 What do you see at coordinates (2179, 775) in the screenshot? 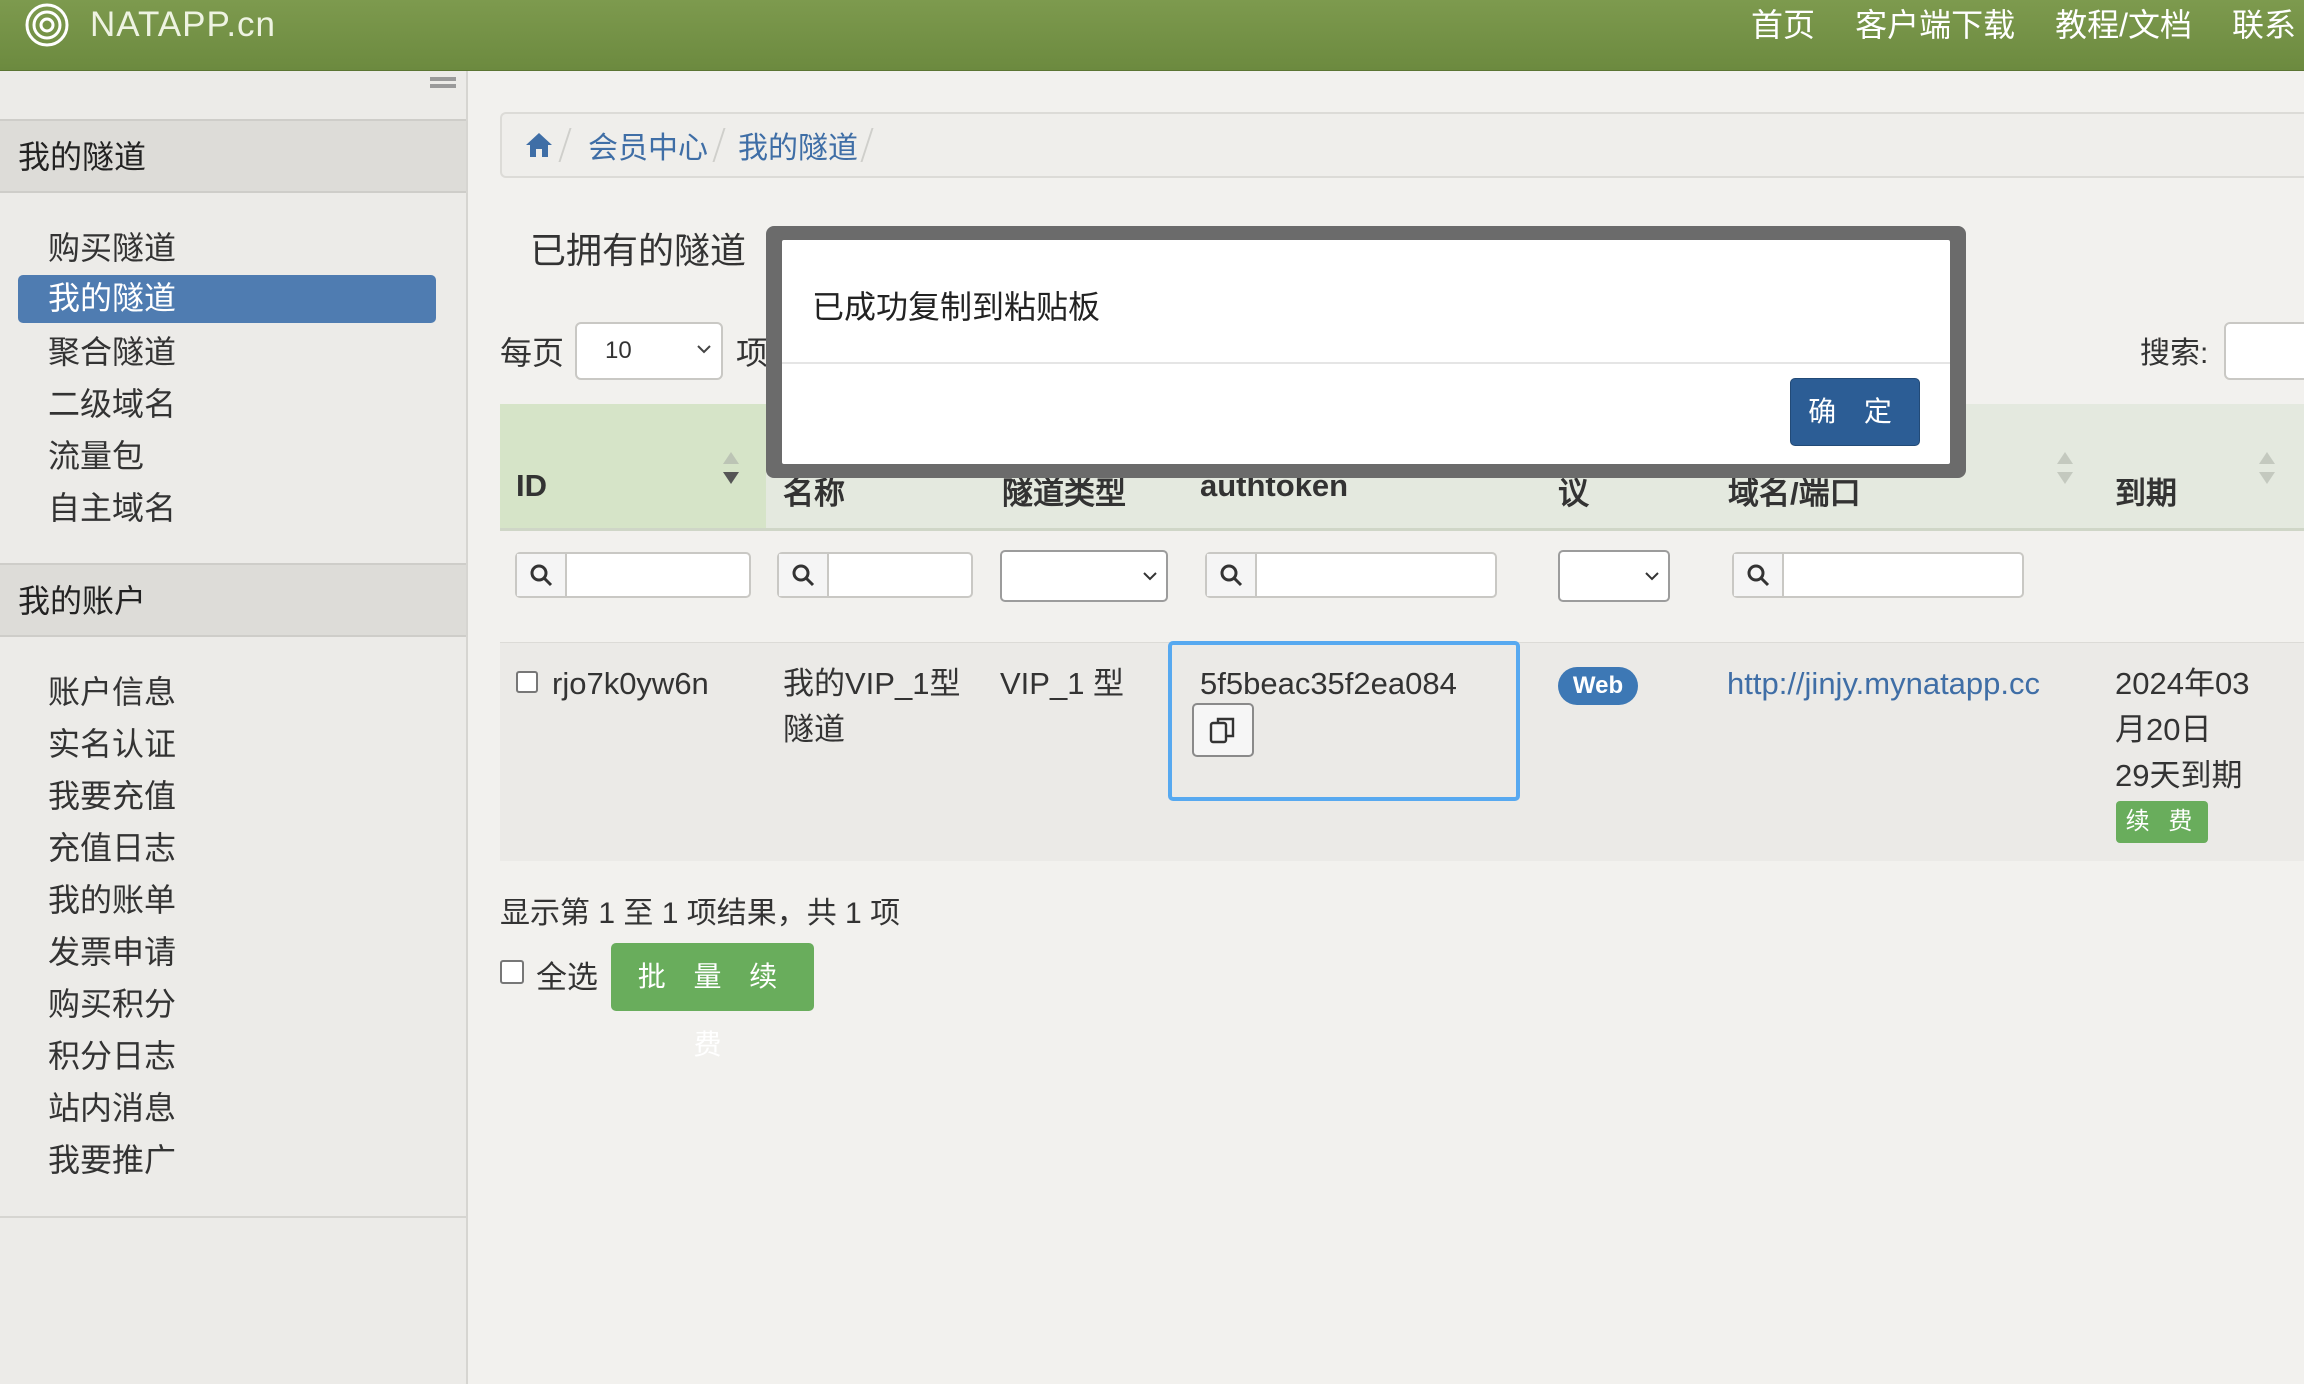
I see `expire-note: 29天到期` at bounding box center [2179, 775].